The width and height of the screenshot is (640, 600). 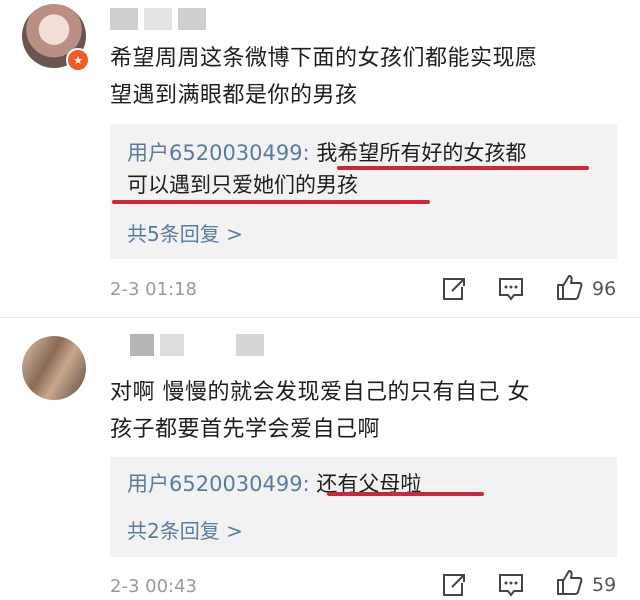 What do you see at coordinates (320, 317) in the screenshot?
I see `divider` at bounding box center [320, 317].